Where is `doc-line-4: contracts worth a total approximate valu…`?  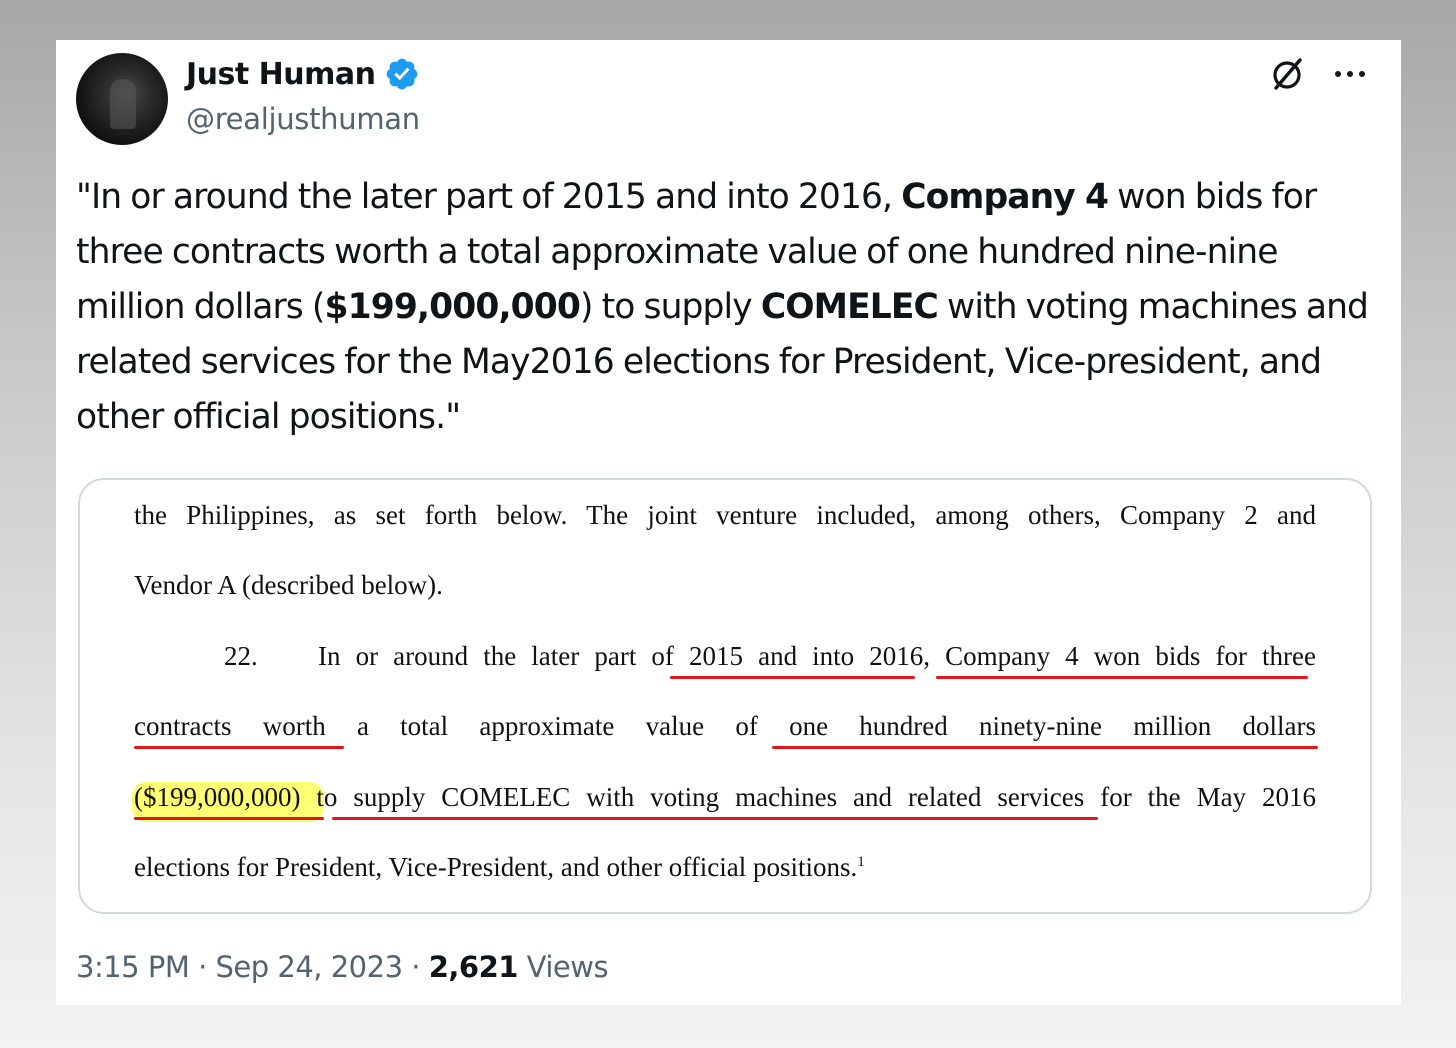
doc-line-4: contracts worth a total approximate valu… is located at coordinates (725, 726).